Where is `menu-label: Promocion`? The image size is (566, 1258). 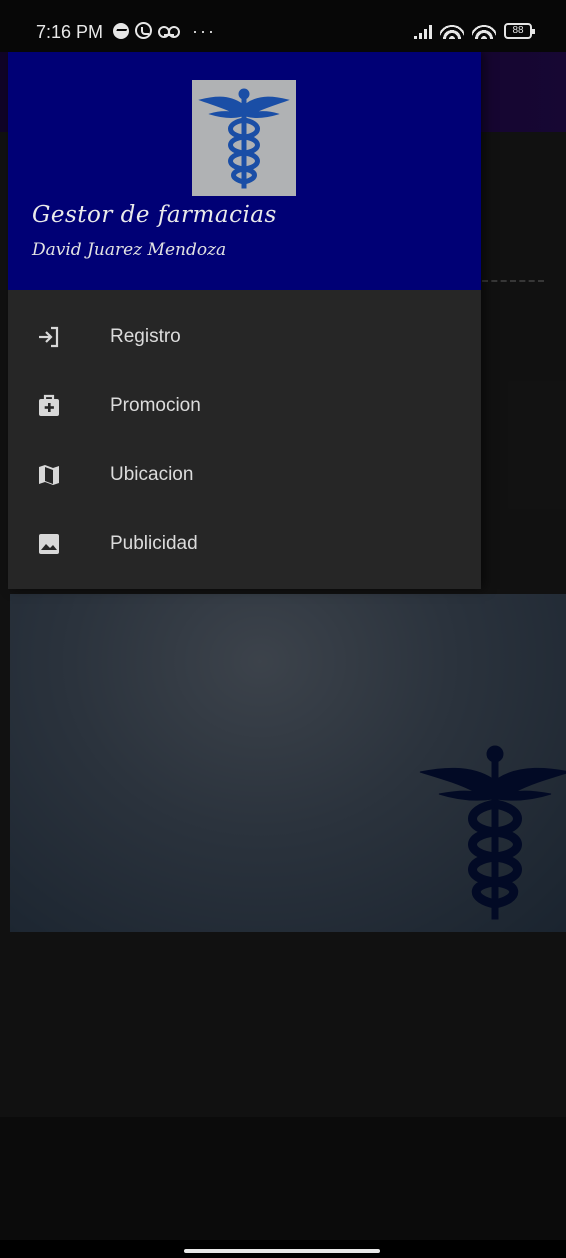
menu-label: Promocion is located at coordinates (155, 405).